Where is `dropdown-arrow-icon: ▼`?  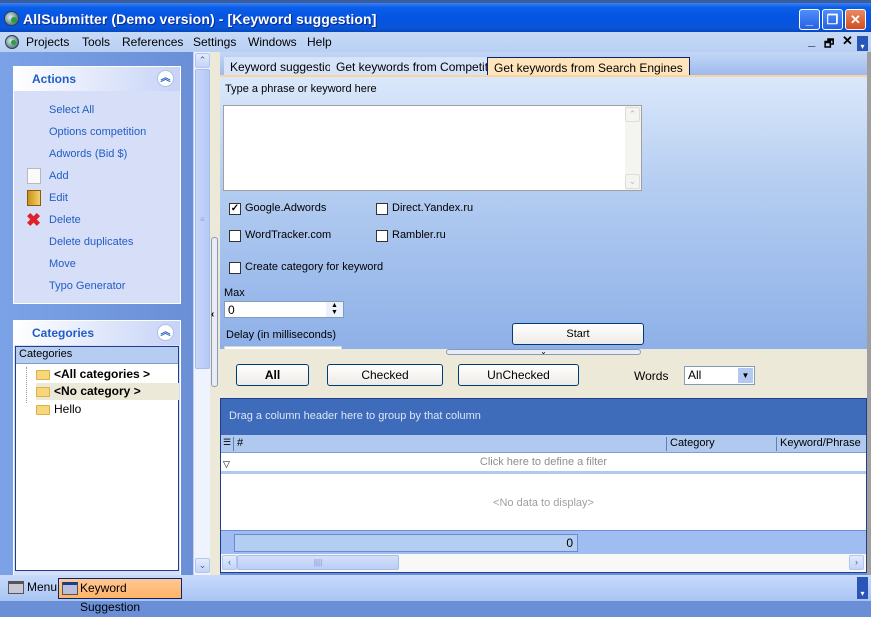
dropdown-arrow-icon: ▼ is located at coordinates (745, 375).